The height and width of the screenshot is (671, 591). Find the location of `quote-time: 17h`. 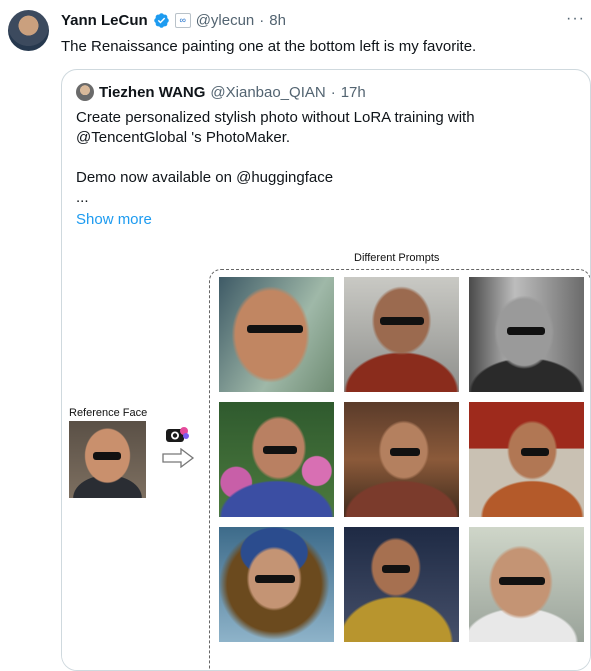

quote-time: 17h is located at coordinates (353, 92).